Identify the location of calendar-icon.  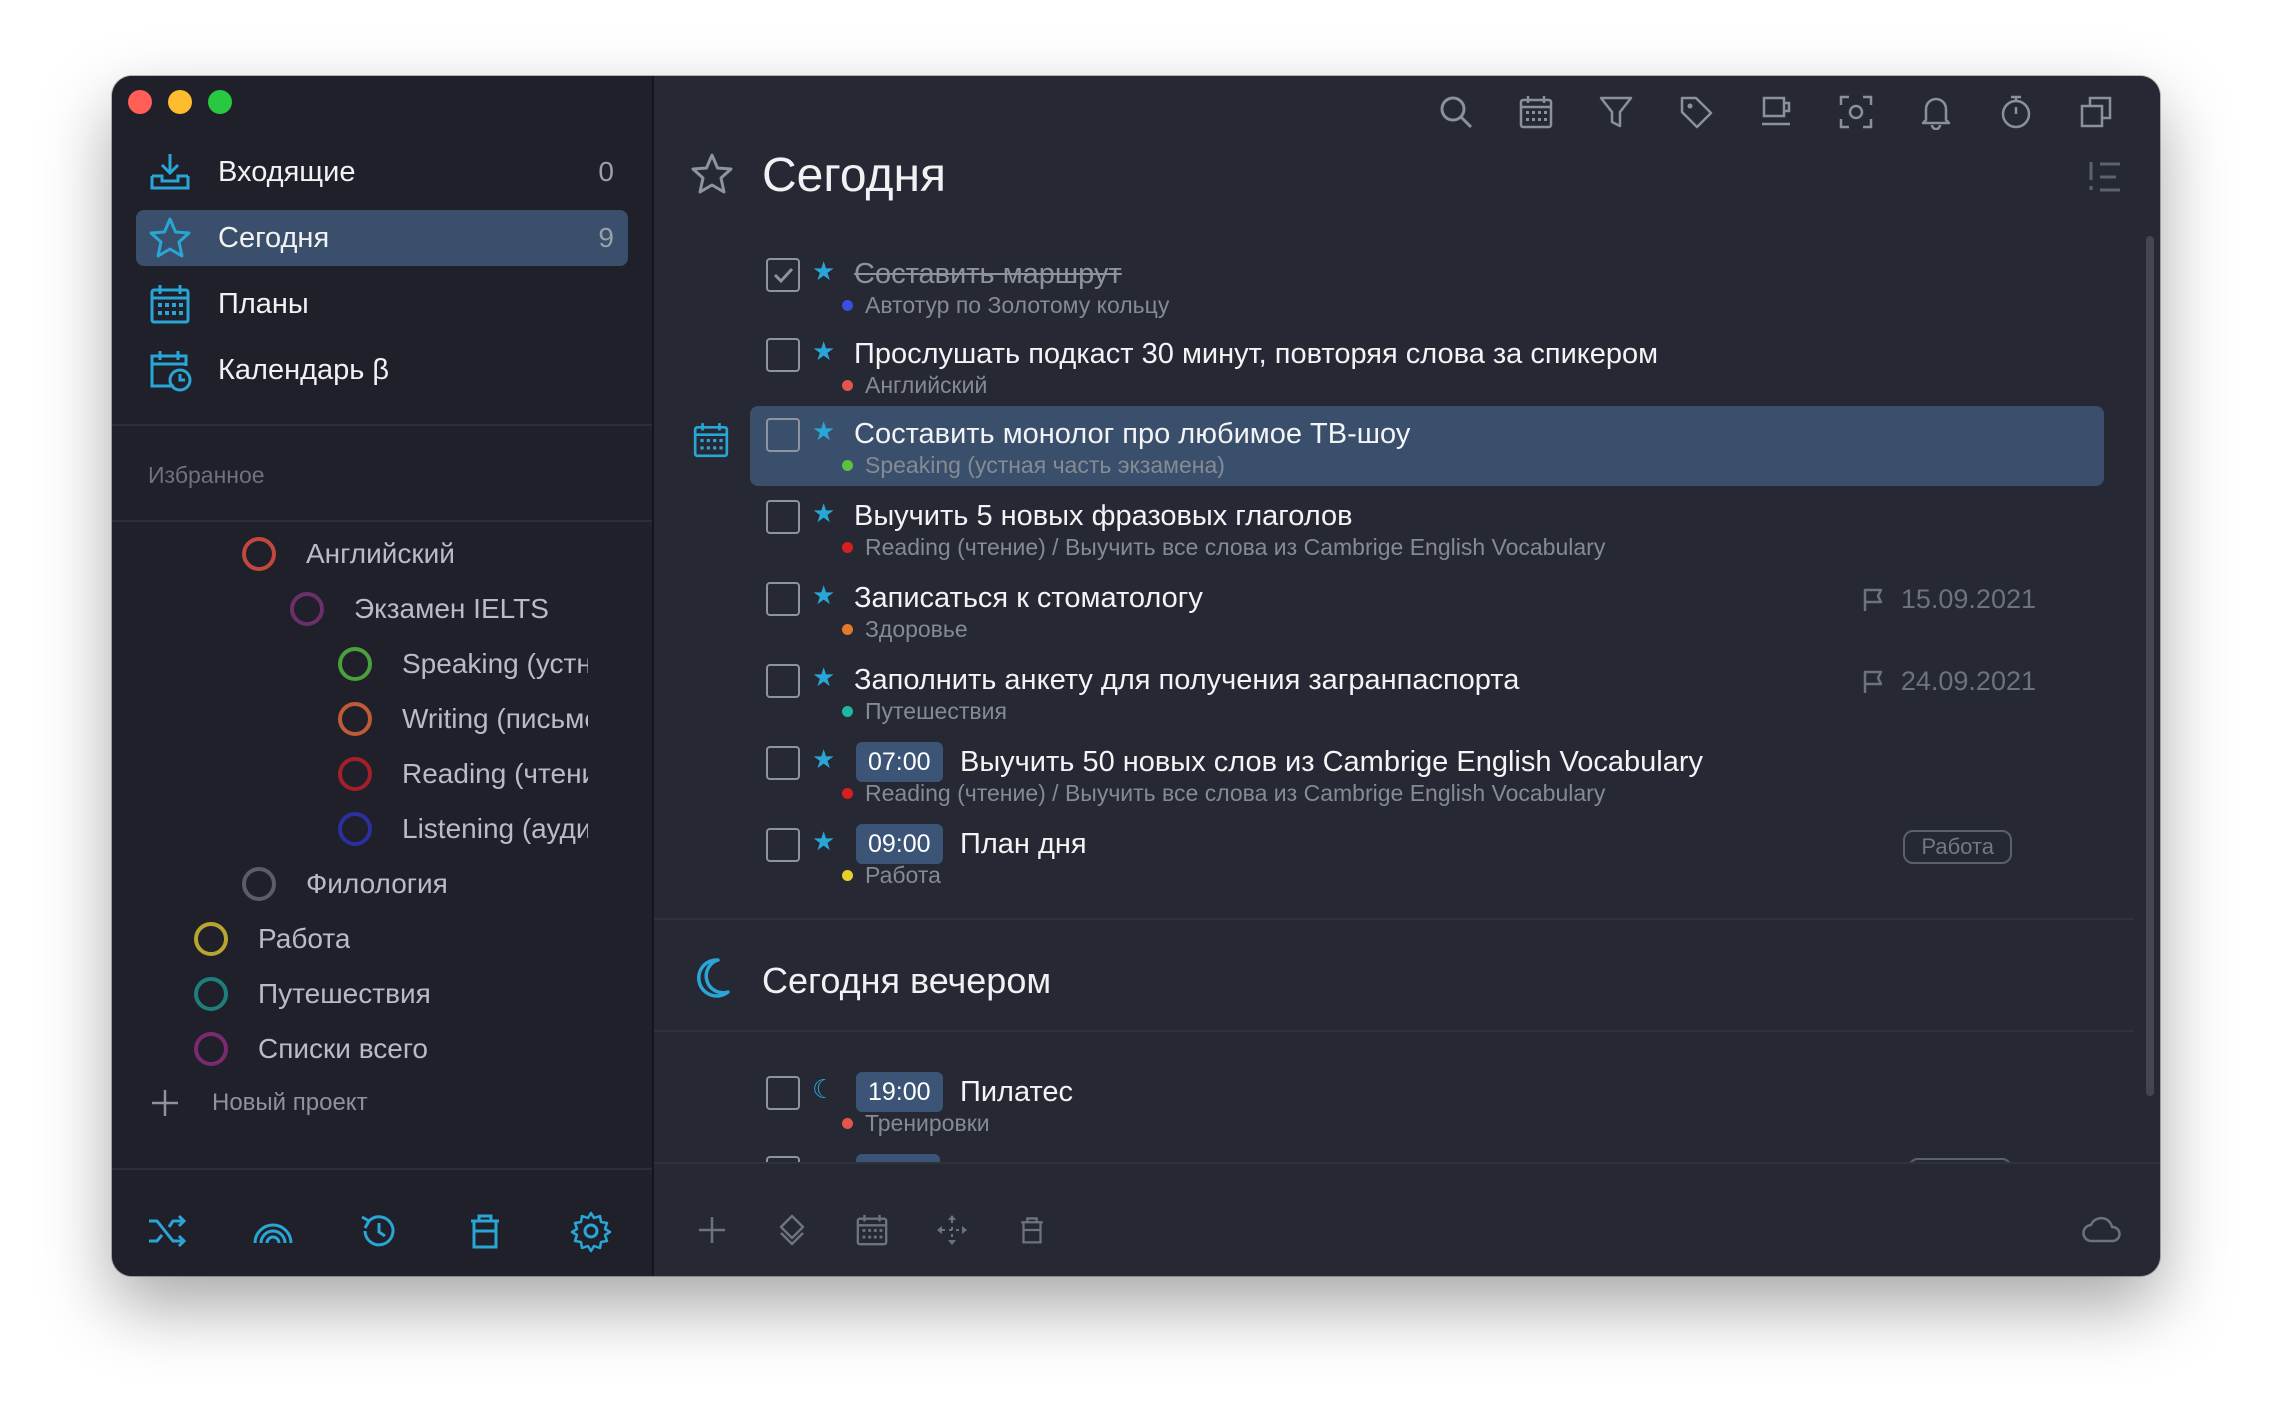
(1536, 112).